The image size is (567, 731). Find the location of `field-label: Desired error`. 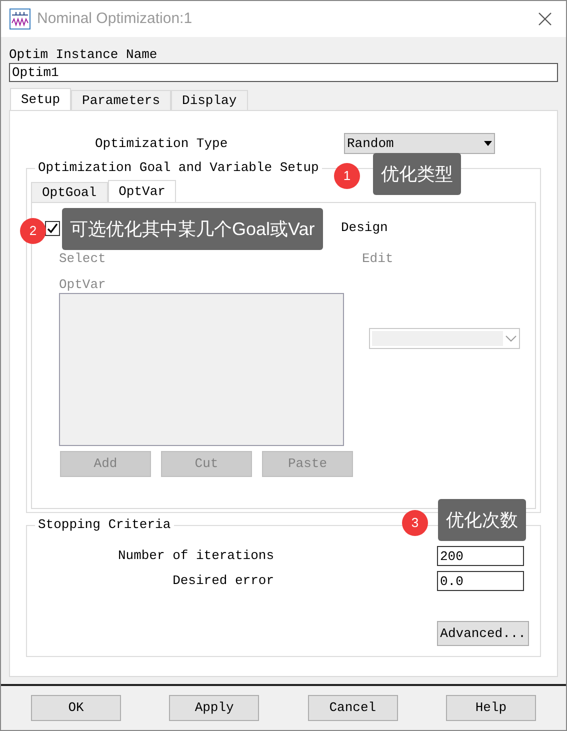

field-label: Desired error is located at coordinates (223, 581).